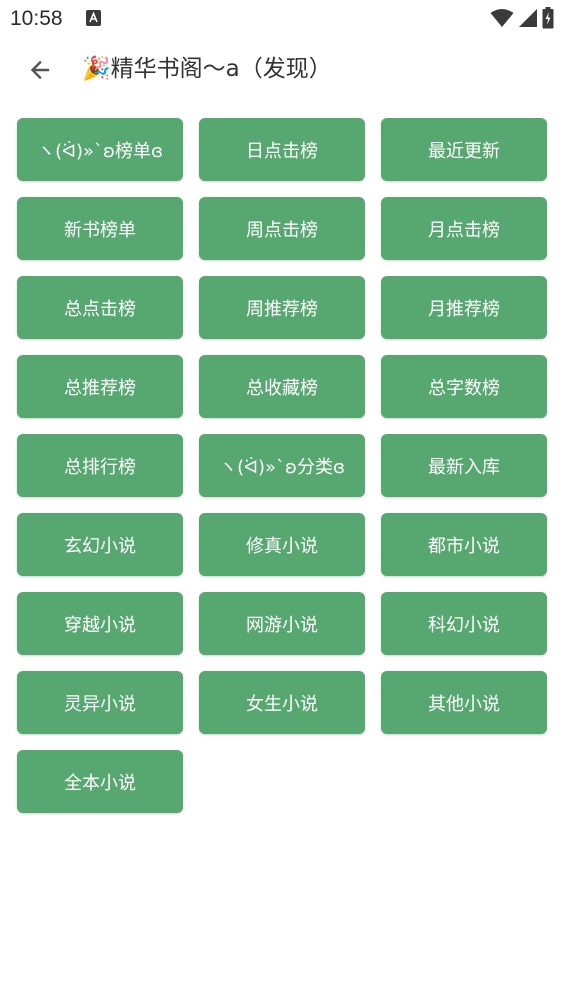 This screenshot has height=1004, width=564. What do you see at coordinates (36, 18) in the screenshot?
I see `status-time: 10:58` at bounding box center [36, 18].